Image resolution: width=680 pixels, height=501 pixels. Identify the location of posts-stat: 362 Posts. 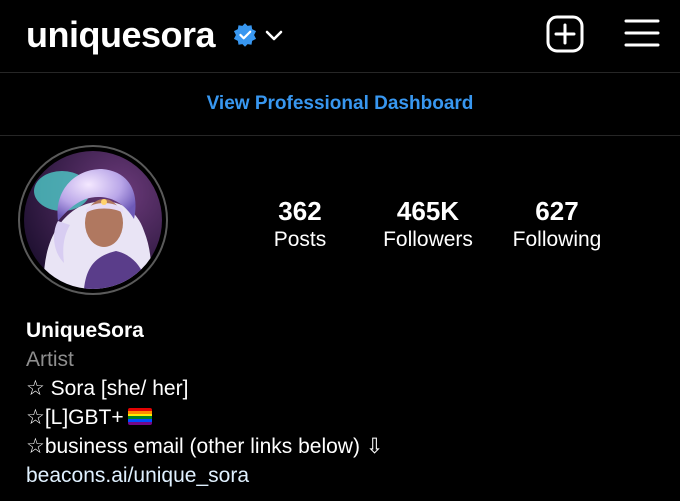
(300, 225).